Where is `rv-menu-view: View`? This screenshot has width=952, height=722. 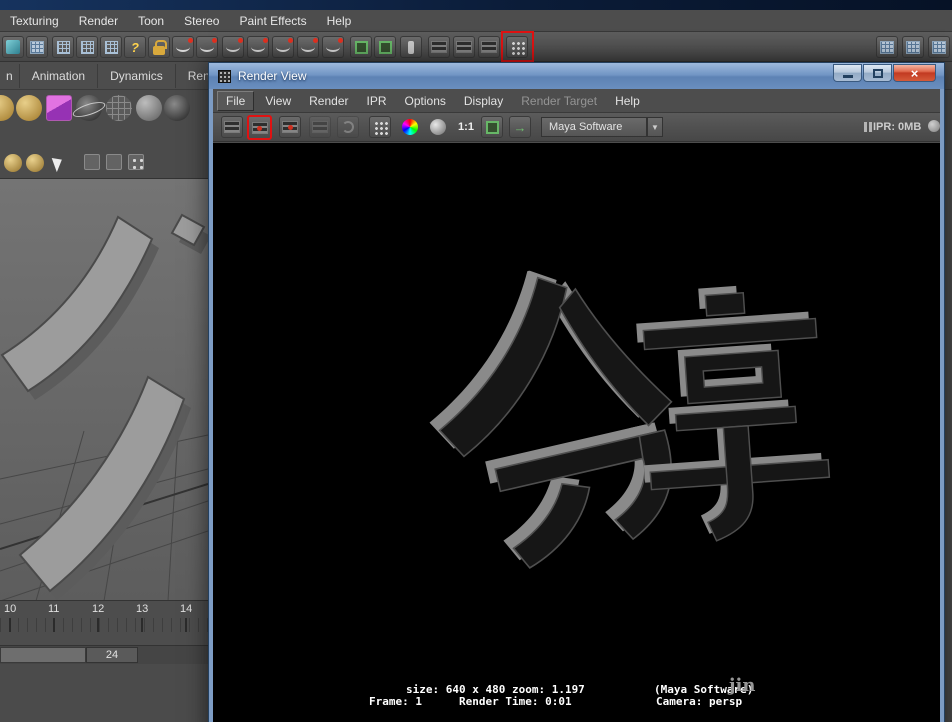 rv-menu-view: View is located at coordinates (278, 101).